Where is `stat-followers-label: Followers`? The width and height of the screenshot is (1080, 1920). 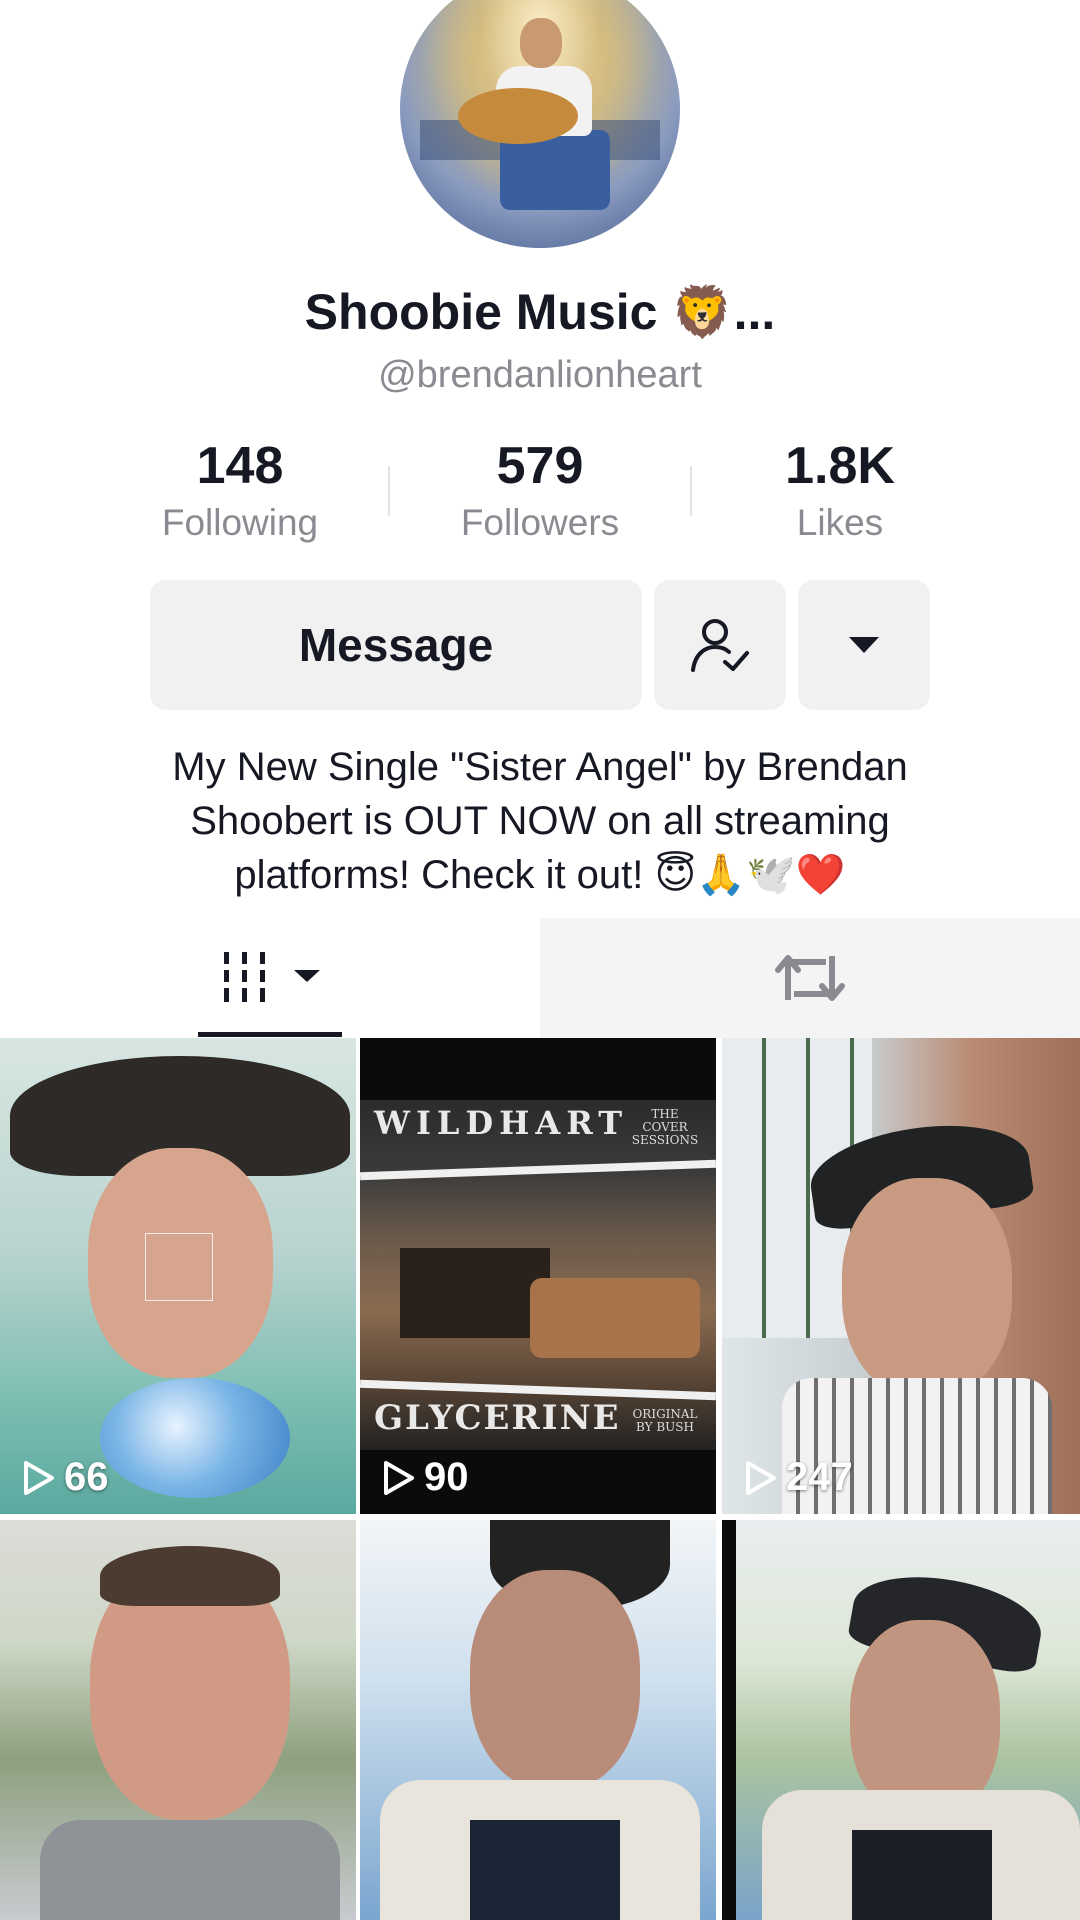
stat-followers-label: Followers is located at coordinates (540, 522).